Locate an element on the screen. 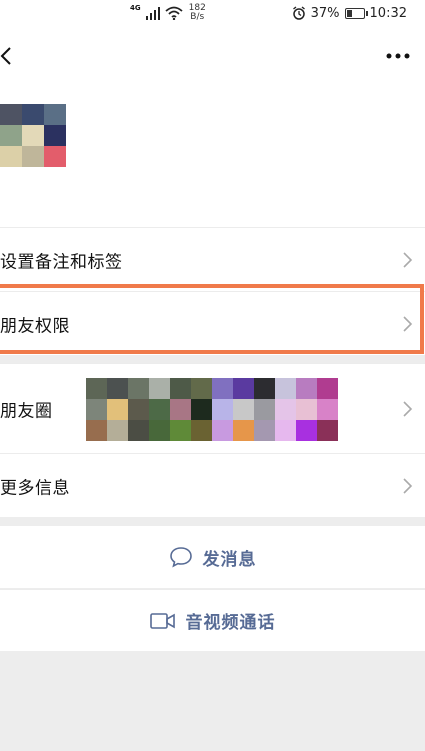  network-speed: 182 B/s is located at coordinates (197, 13).